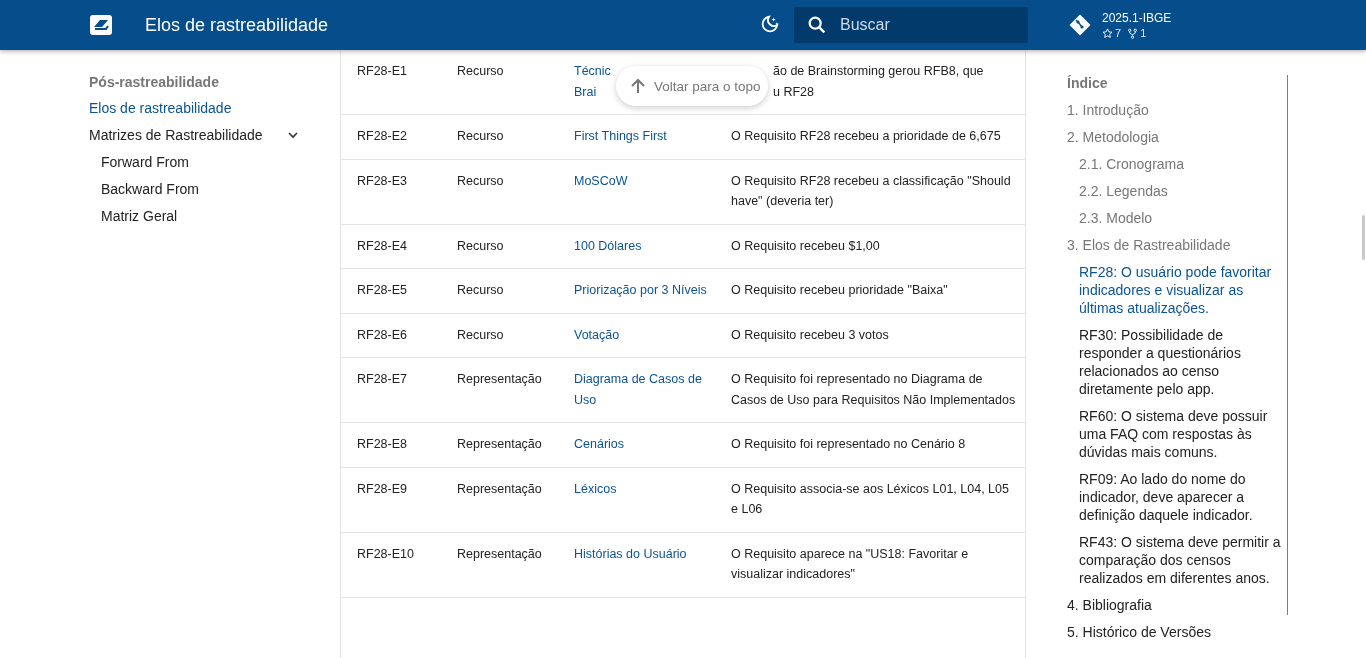 The width and height of the screenshot is (1366, 658). Describe the element at coordinates (154, 82) in the screenshot. I see `nav-section-title: Pós-rastreabilidade` at that location.